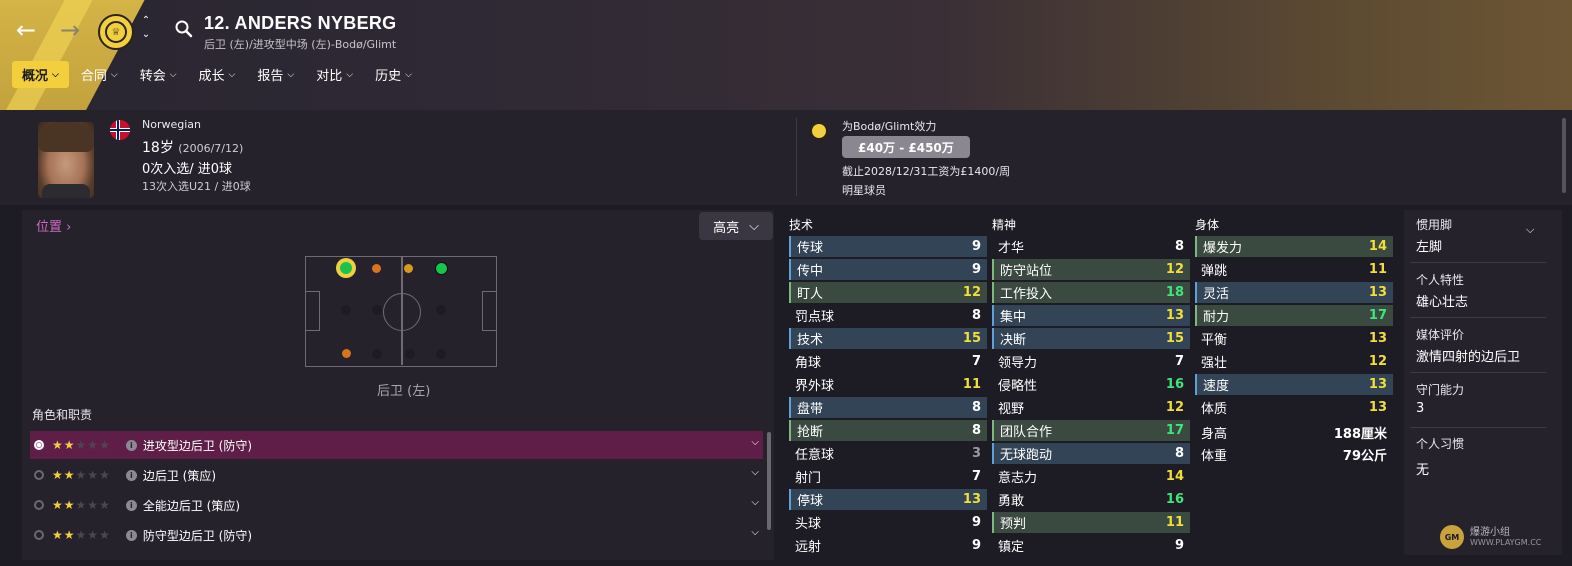  What do you see at coordinates (810, 248) in the screenshot?
I see `attribute-name: 传球` at bounding box center [810, 248].